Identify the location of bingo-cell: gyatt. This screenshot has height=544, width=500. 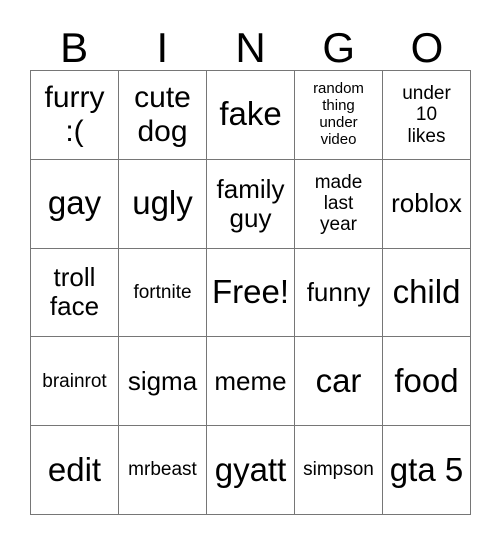
(251, 470).